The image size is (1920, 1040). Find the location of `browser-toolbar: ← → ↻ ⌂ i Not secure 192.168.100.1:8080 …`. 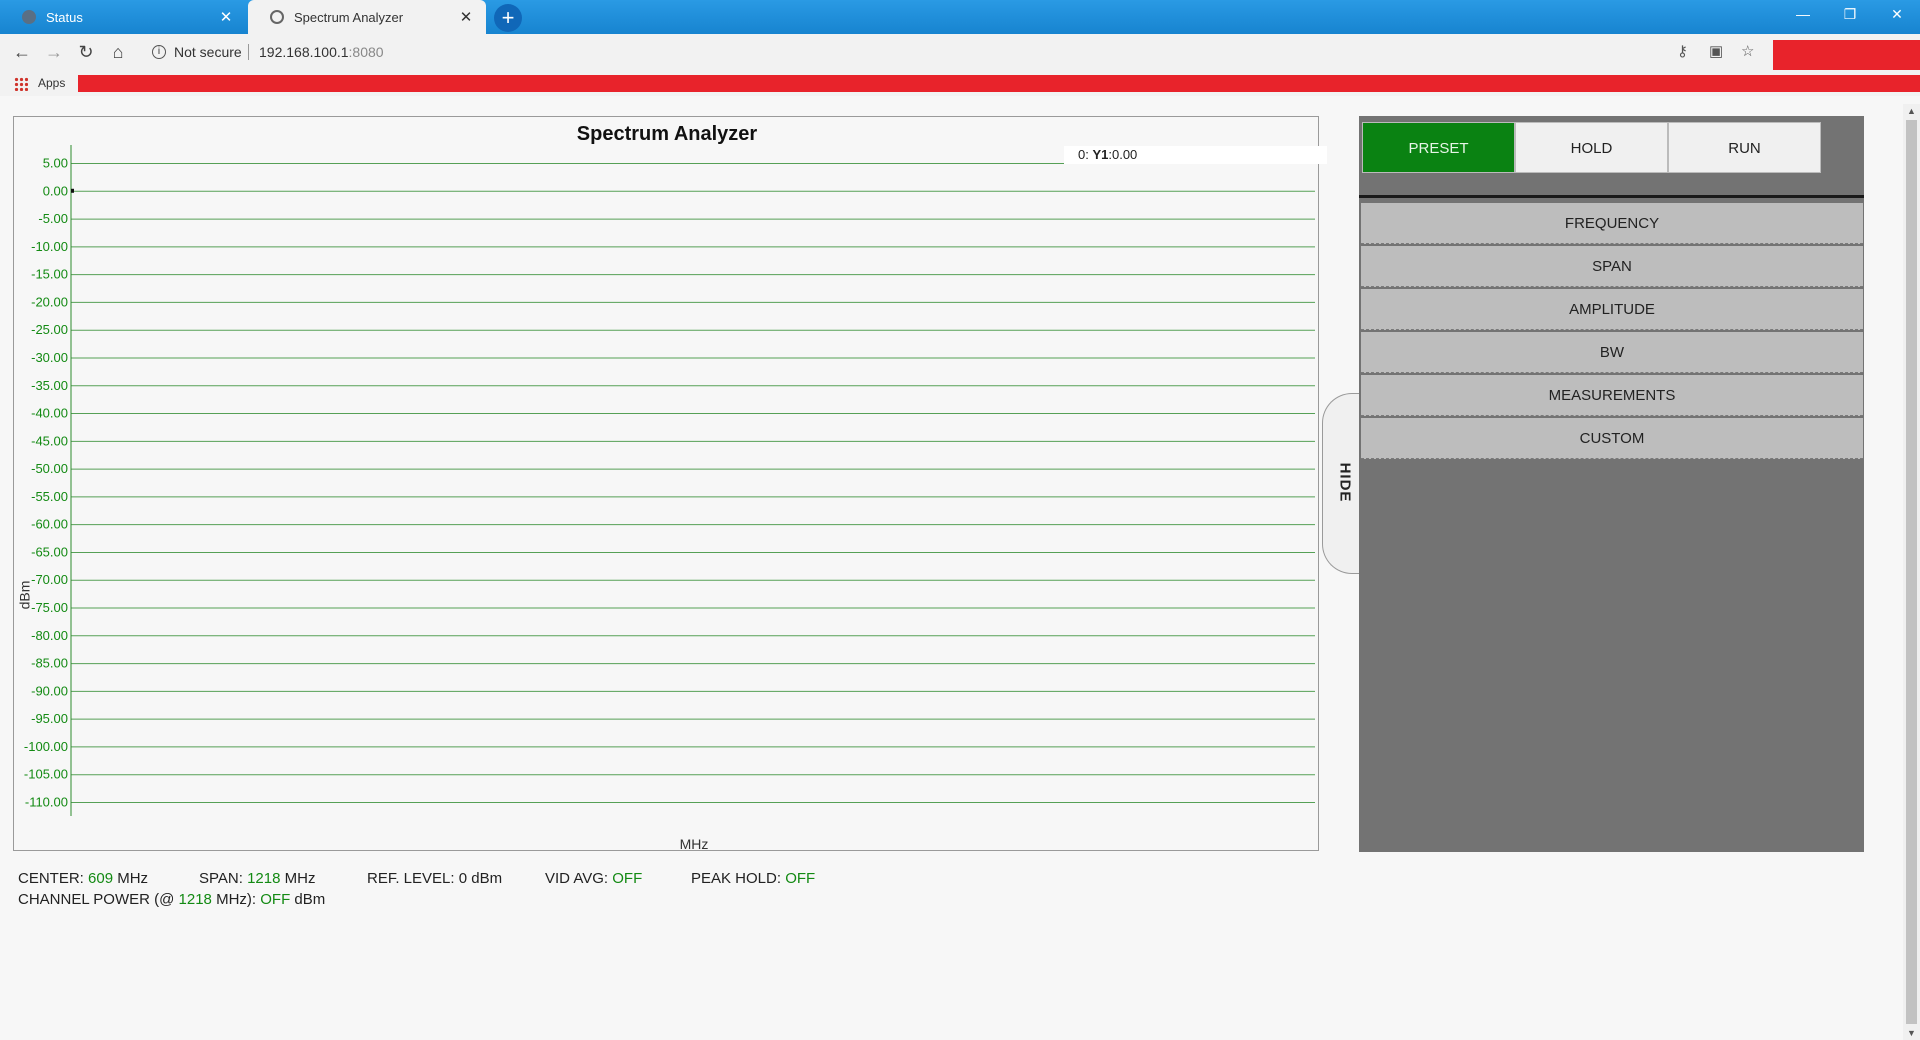

browser-toolbar: ← → ↻ ⌂ i Not secure 192.168.100.1:8080 … is located at coordinates (960, 52).